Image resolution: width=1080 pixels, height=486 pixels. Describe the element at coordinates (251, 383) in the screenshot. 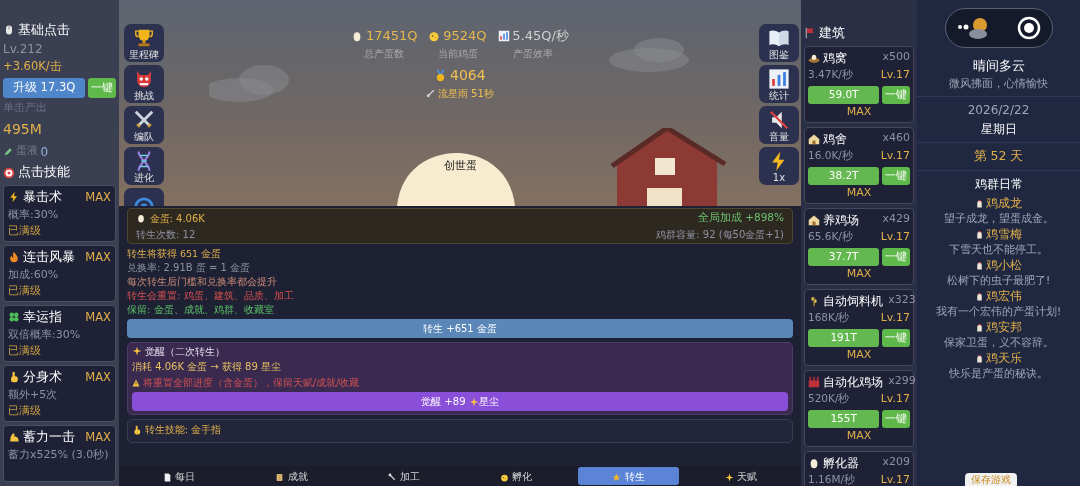

I see `awaken-warning: 将重置全部进度（含金蛋），保留天赋/成就/收藏` at that location.